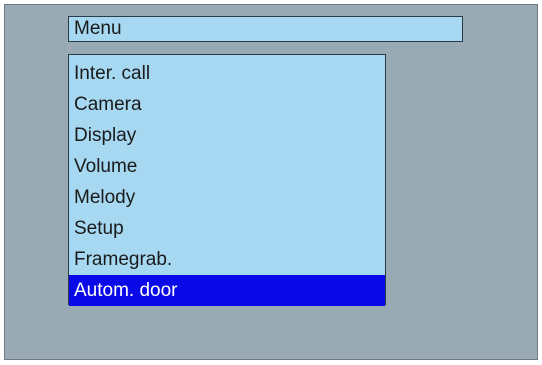  Describe the element at coordinates (227, 259) in the screenshot. I see `menu-item-framegrab: Framegrab.` at that location.